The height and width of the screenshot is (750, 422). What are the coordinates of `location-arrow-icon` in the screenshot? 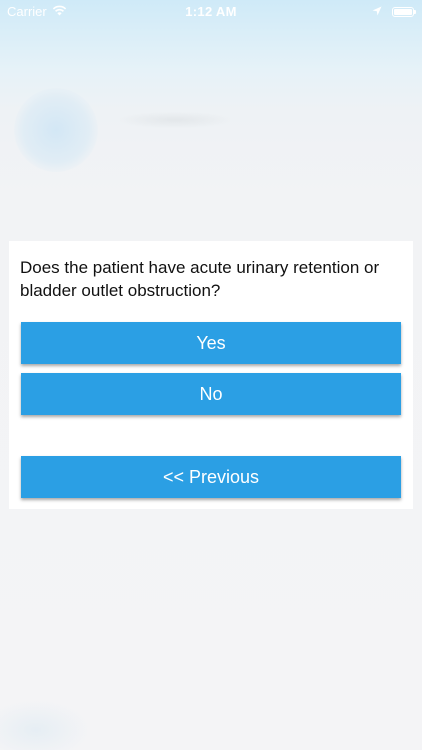 It's located at (377, 11).